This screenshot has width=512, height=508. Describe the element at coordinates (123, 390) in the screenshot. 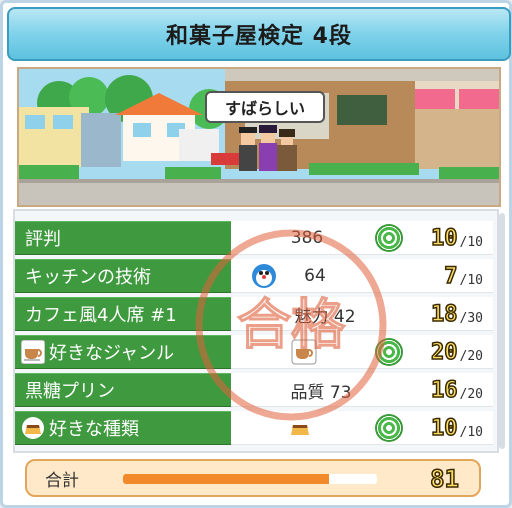

I see `row-label: 黒糖プリン` at that location.